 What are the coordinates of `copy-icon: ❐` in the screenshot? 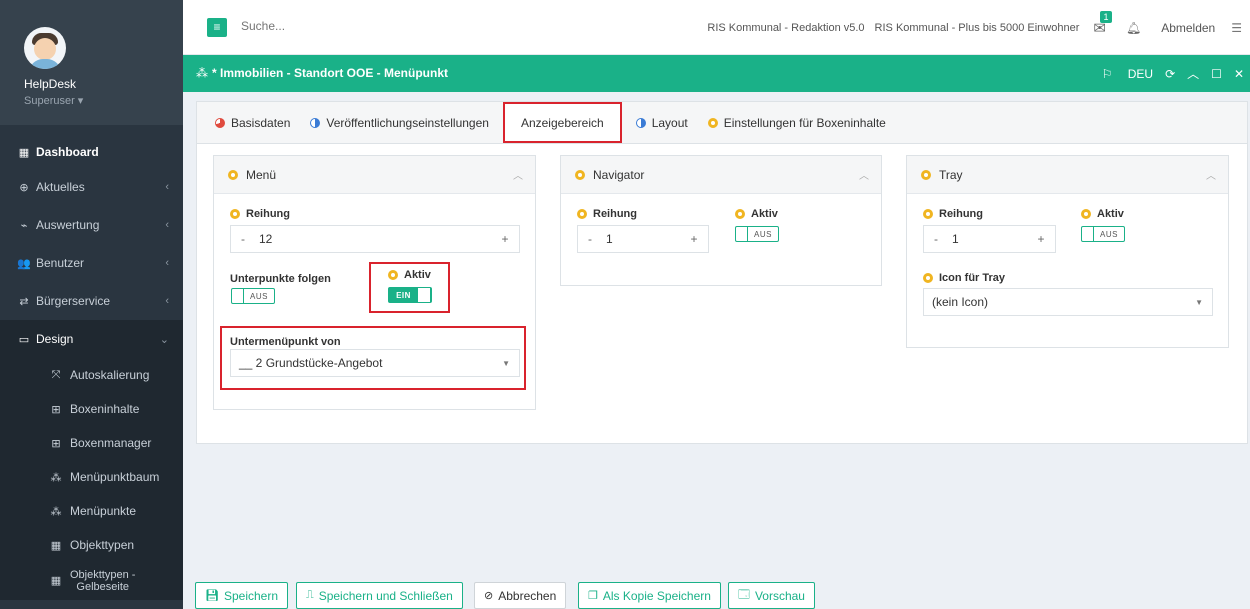 It's located at (593, 596).